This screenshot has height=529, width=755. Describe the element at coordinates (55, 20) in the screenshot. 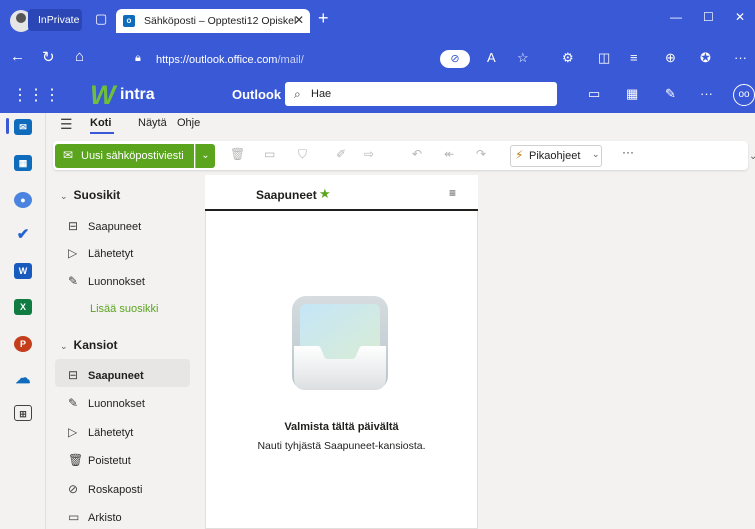

I see `inprivate-badge: InPrivate` at that location.